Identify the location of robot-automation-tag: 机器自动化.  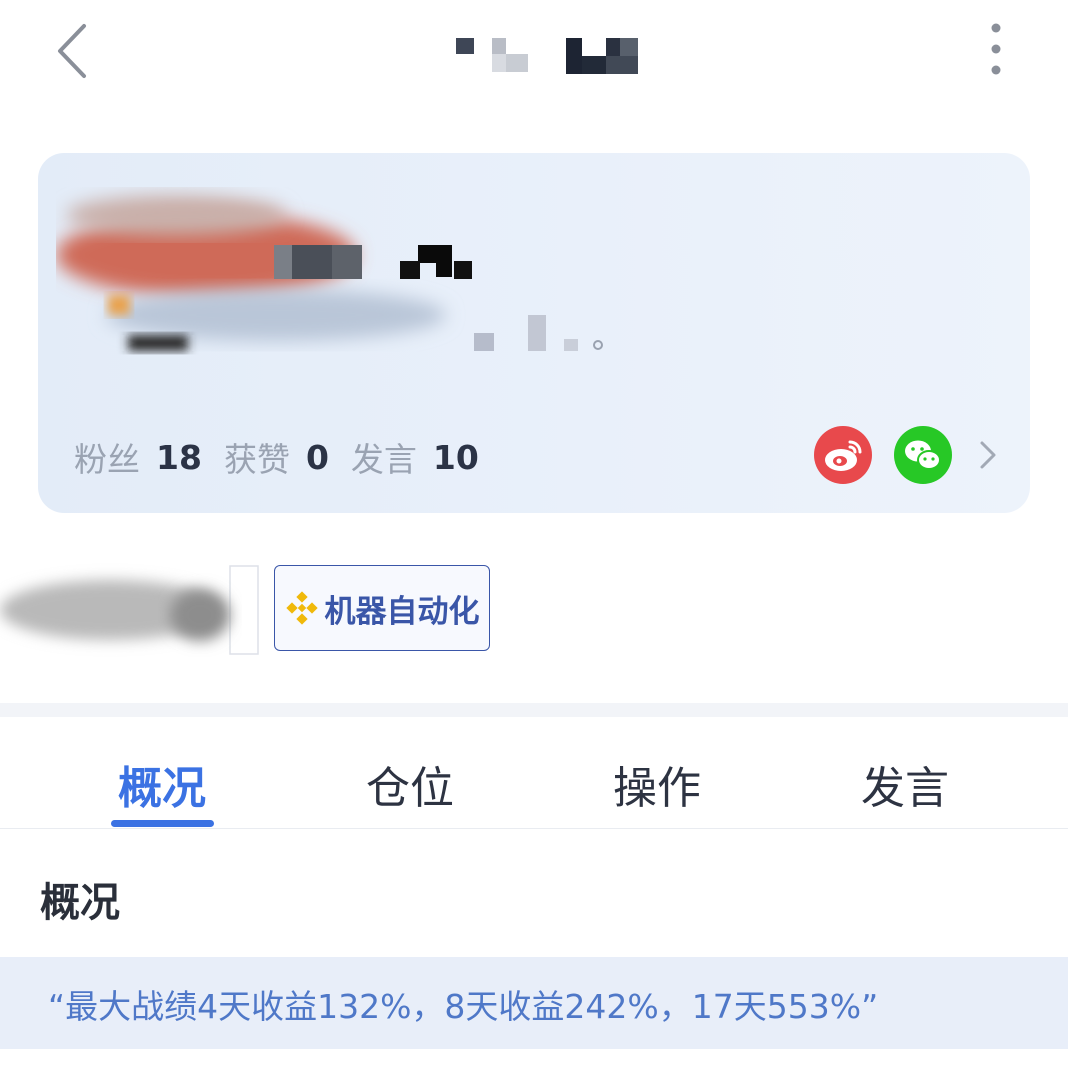
(382, 608).